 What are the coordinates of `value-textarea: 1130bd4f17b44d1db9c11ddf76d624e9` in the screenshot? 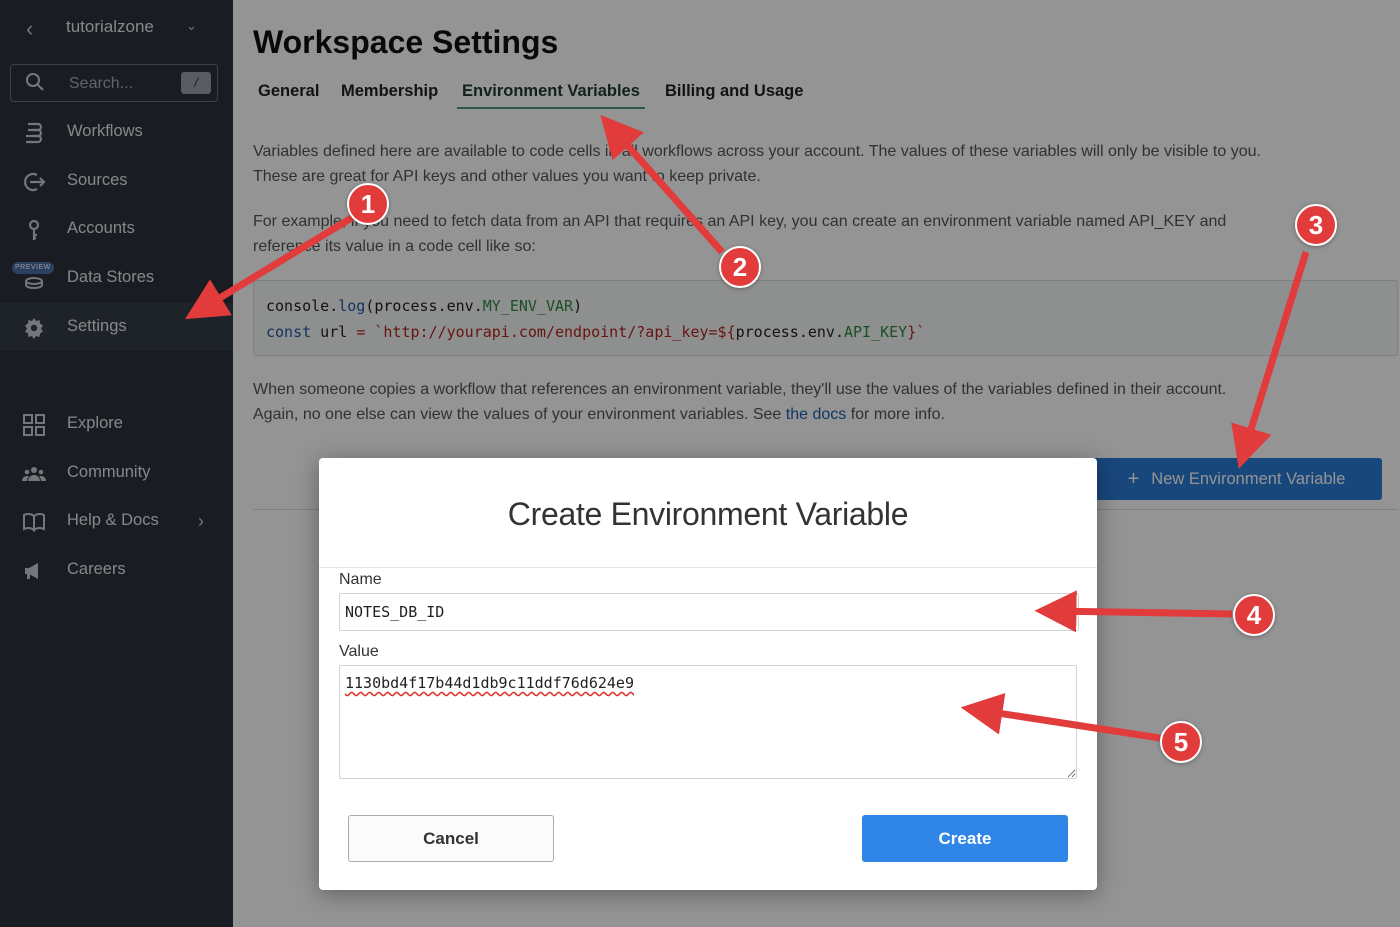 It's located at (708, 722).